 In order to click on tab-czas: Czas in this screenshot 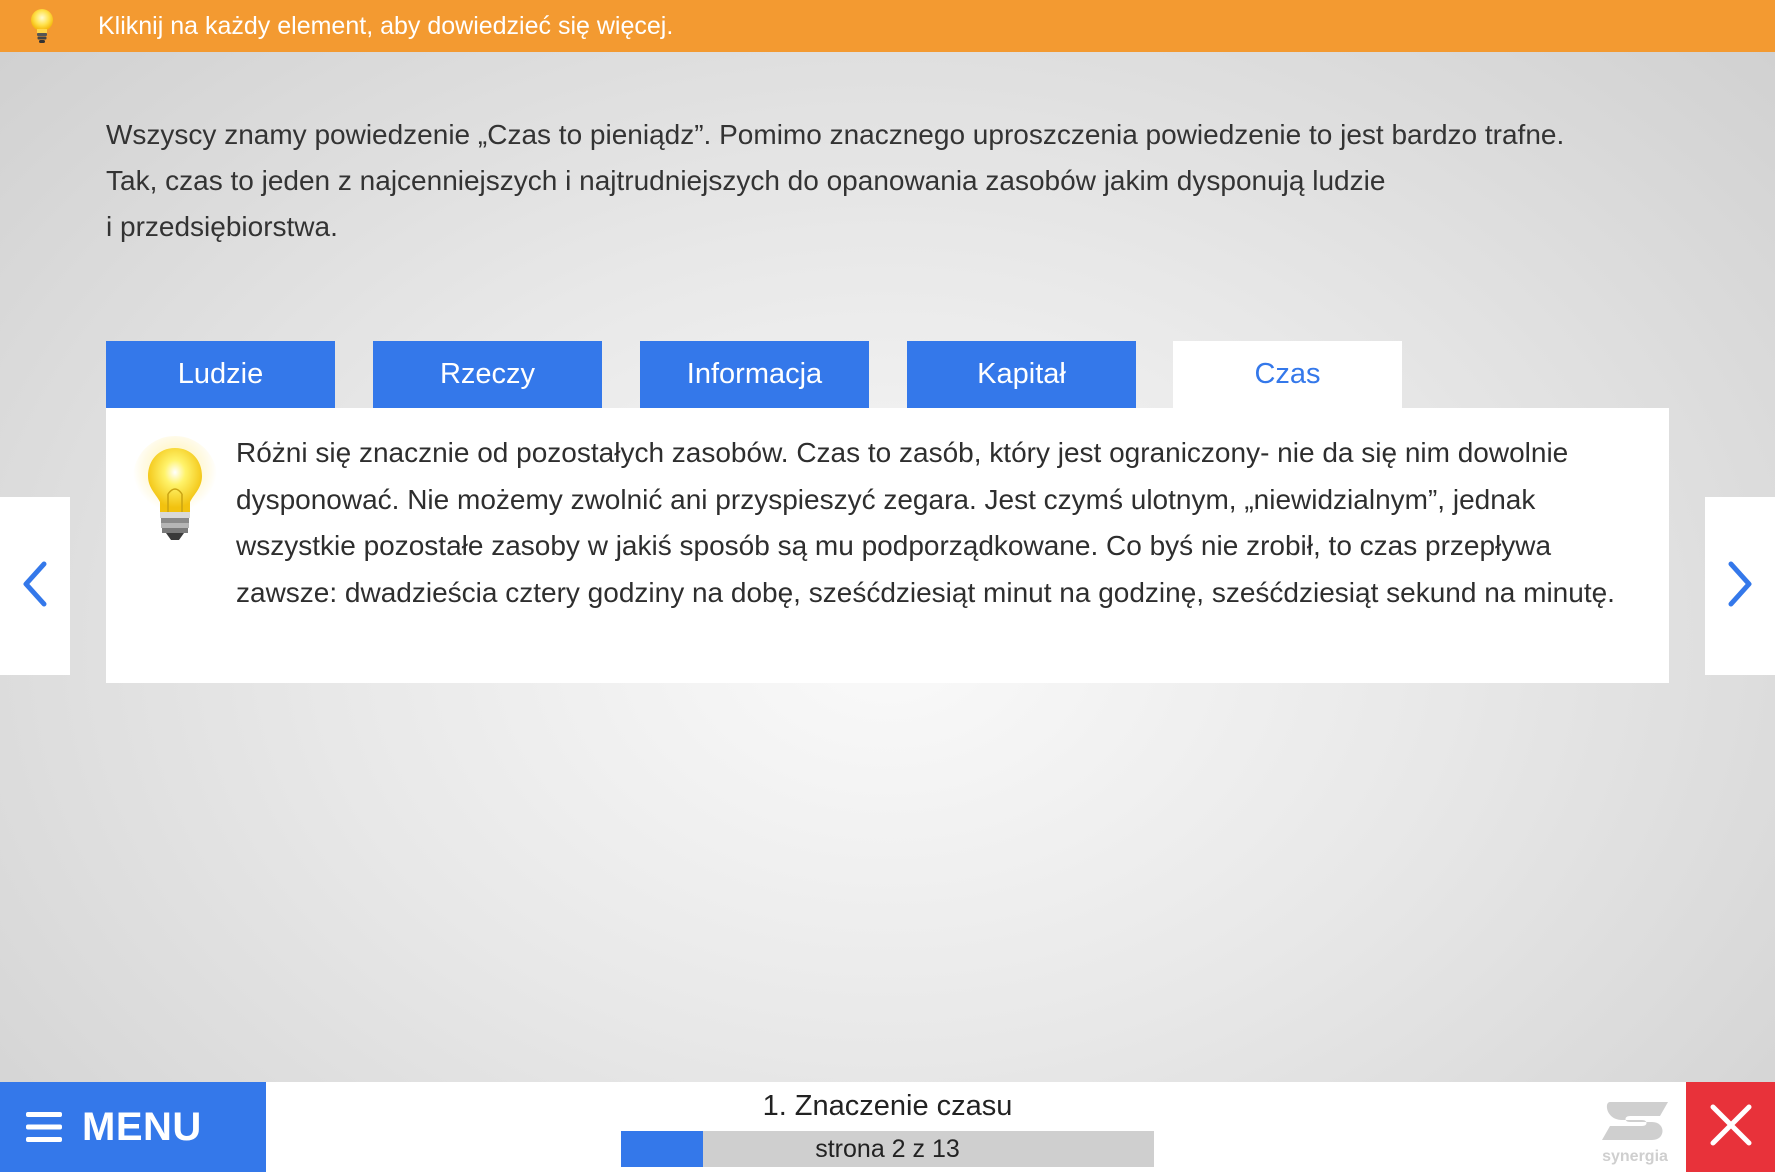, I will do `click(1287, 374)`.